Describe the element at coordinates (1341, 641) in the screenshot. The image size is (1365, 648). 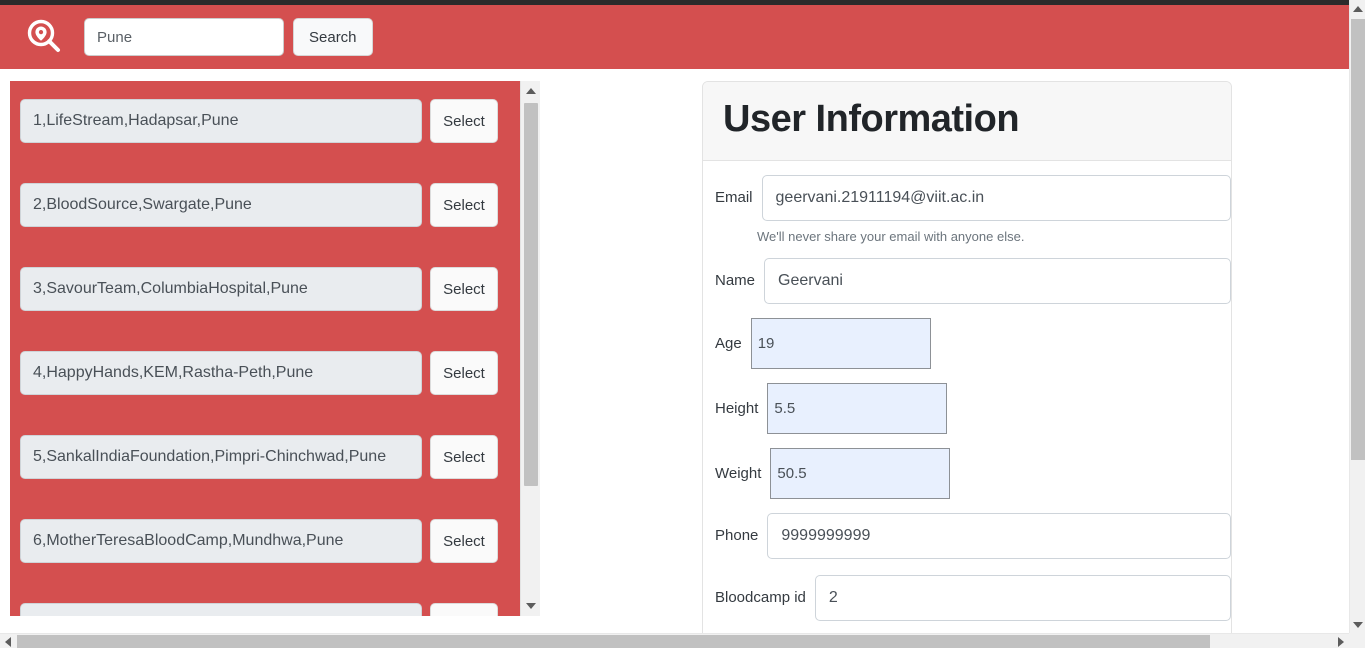
I see `page-scroll-right-arrow` at that location.